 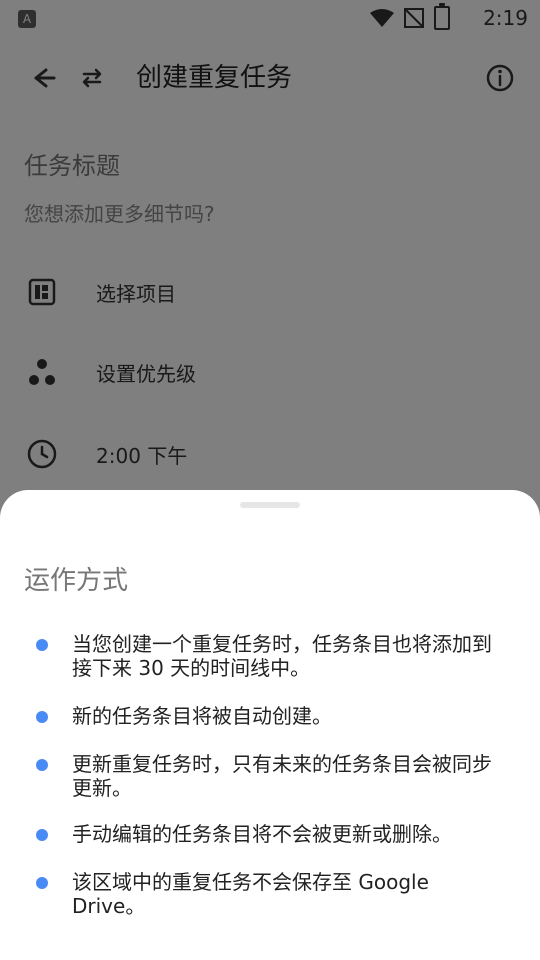 What do you see at coordinates (262, 834) in the screenshot?
I see `bullet-text: 手动编辑的任务条目将不会被更新或删除。` at bounding box center [262, 834].